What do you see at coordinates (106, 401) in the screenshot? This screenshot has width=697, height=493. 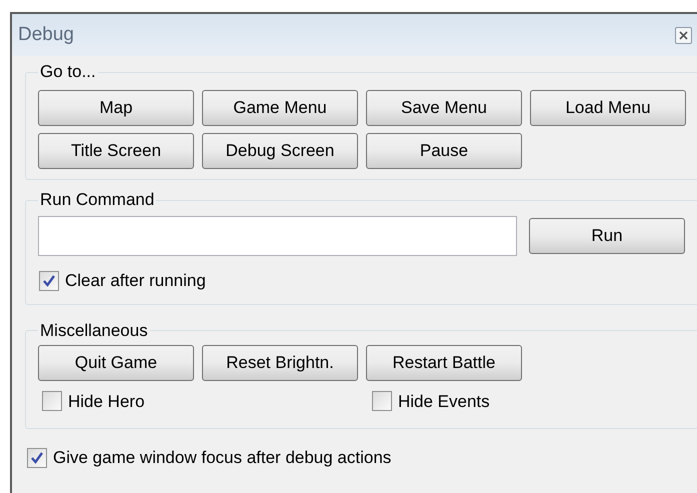 I see `checkbox-label: Hide Hero` at bounding box center [106, 401].